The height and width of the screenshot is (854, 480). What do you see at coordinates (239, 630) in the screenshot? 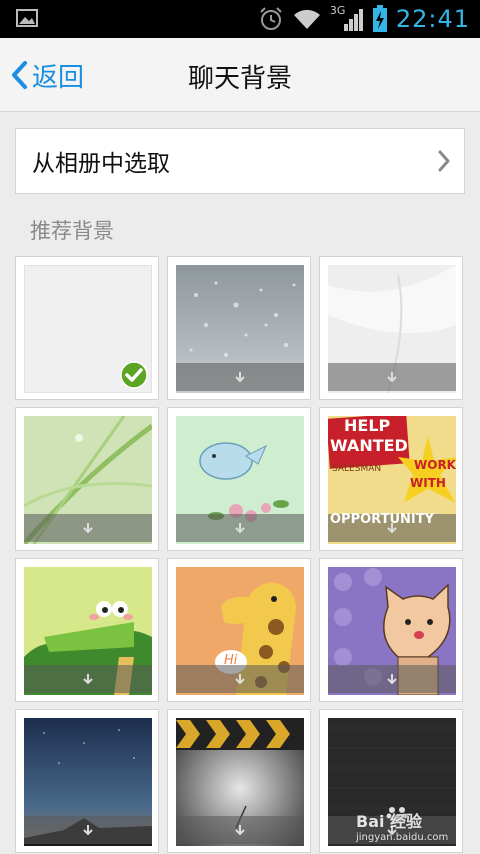
I see `background-tile-giraffe: Hi` at bounding box center [239, 630].